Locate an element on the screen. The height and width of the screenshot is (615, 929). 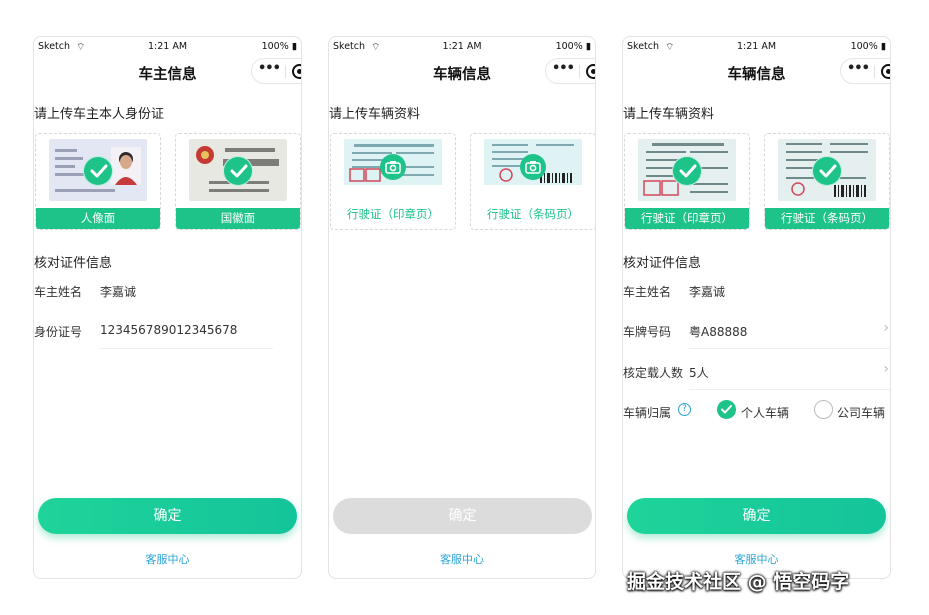
id-emblem-card: 国徽面 is located at coordinates (238, 181).